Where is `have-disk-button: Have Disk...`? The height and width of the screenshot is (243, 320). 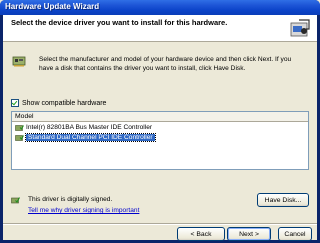
have-disk-button: Have Disk... is located at coordinates (283, 200).